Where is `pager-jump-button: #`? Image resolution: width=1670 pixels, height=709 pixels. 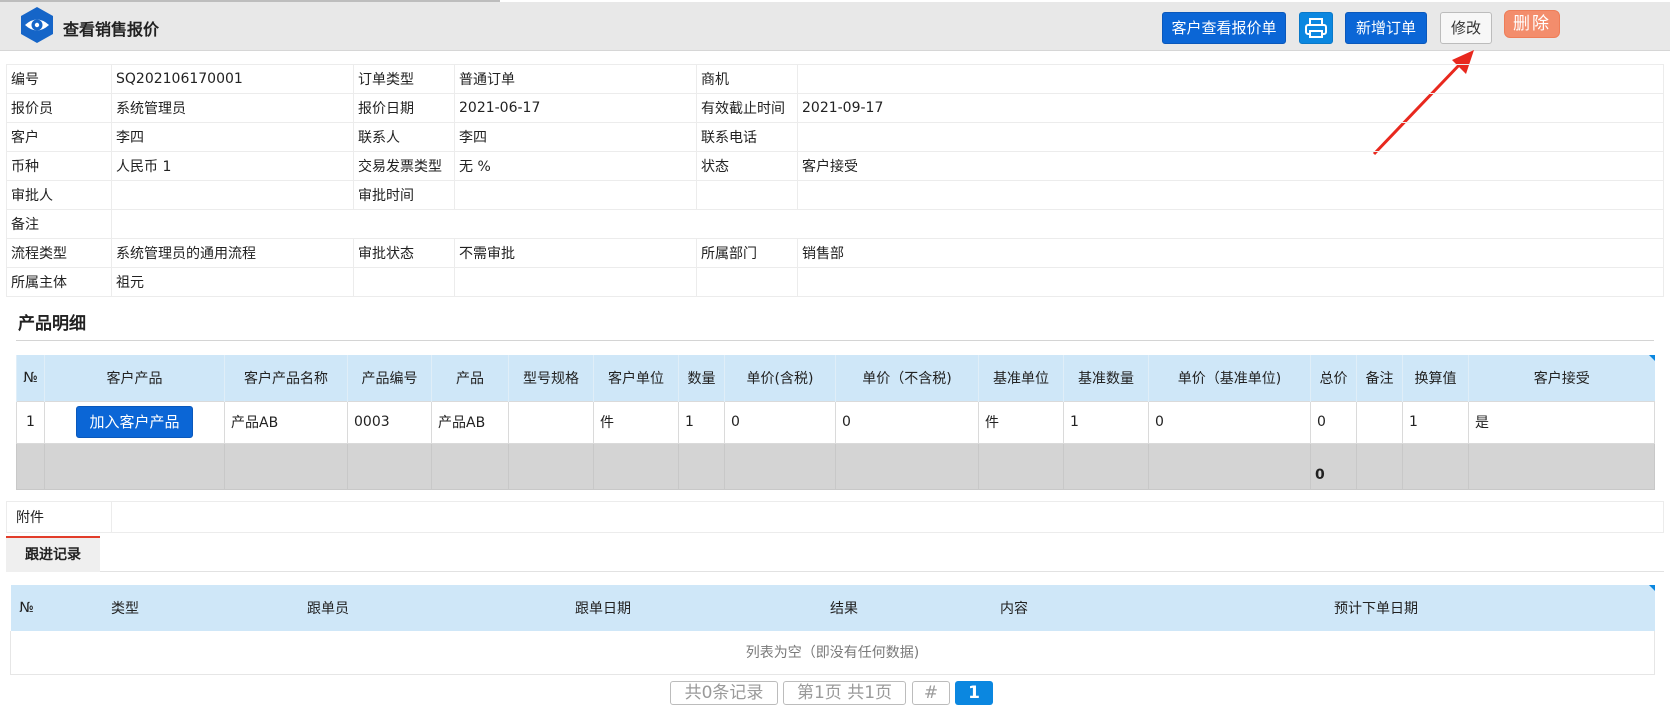 pager-jump-button: # is located at coordinates (931, 693).